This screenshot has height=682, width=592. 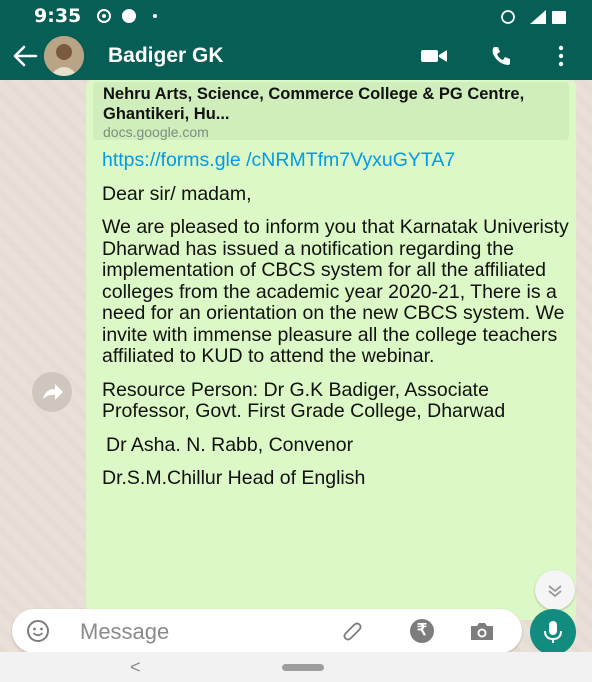 I want to click on notification-dot-icon, so click(x=129, y=16).